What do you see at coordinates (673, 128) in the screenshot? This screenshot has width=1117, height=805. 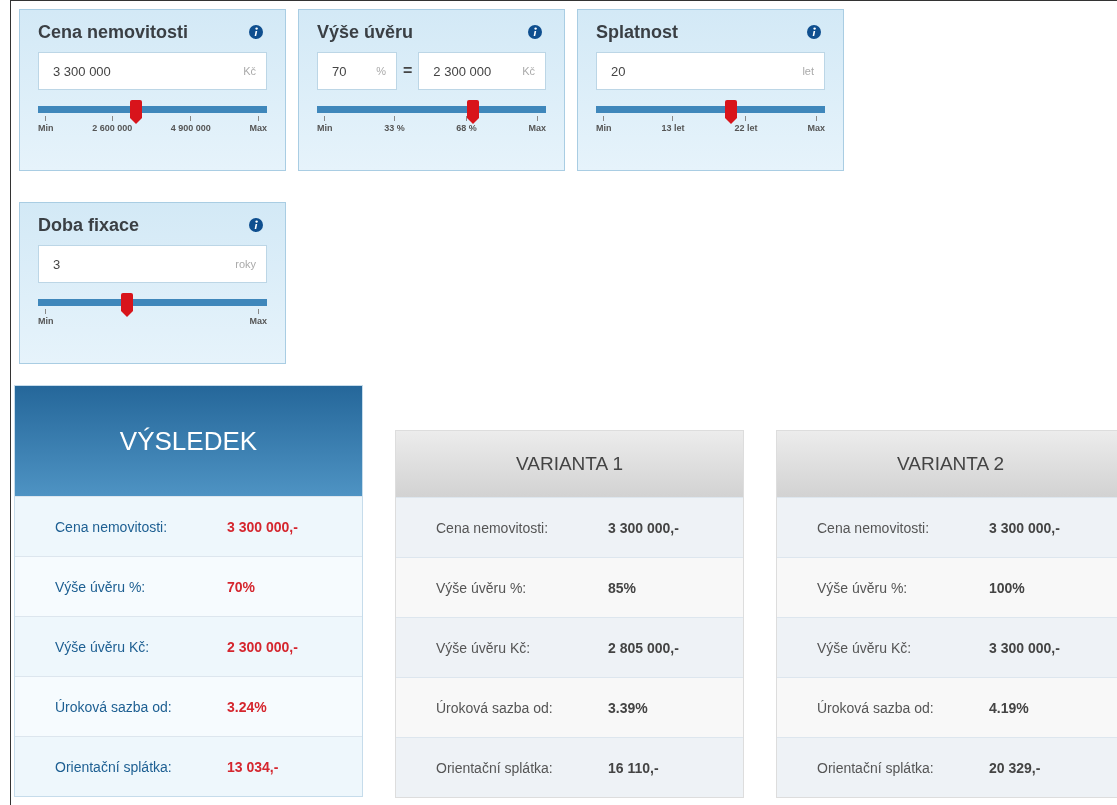 I see `tick-label: 13 let` at bounding box center [673, 128].